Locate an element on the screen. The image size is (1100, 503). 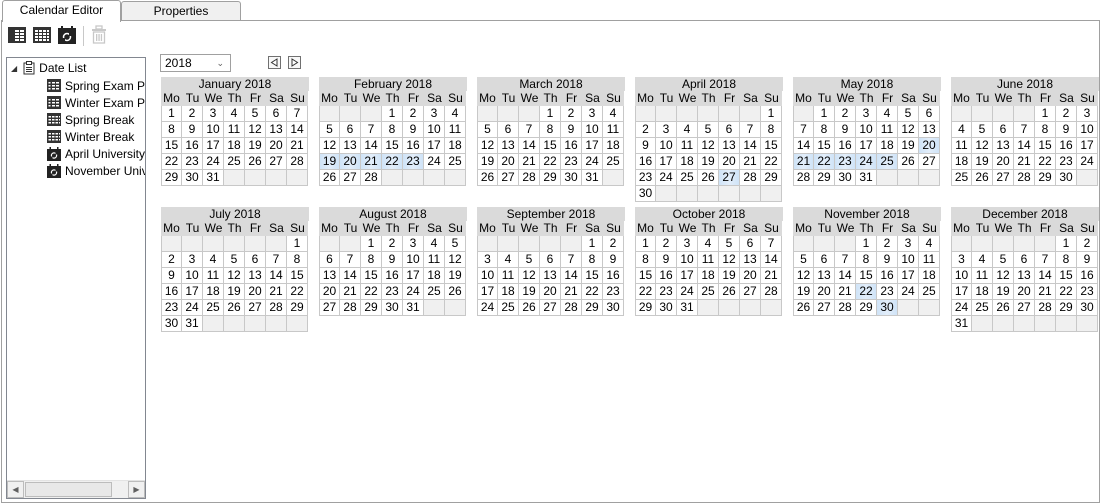
day-cell: 1 is located at coordinates (1066, 244).